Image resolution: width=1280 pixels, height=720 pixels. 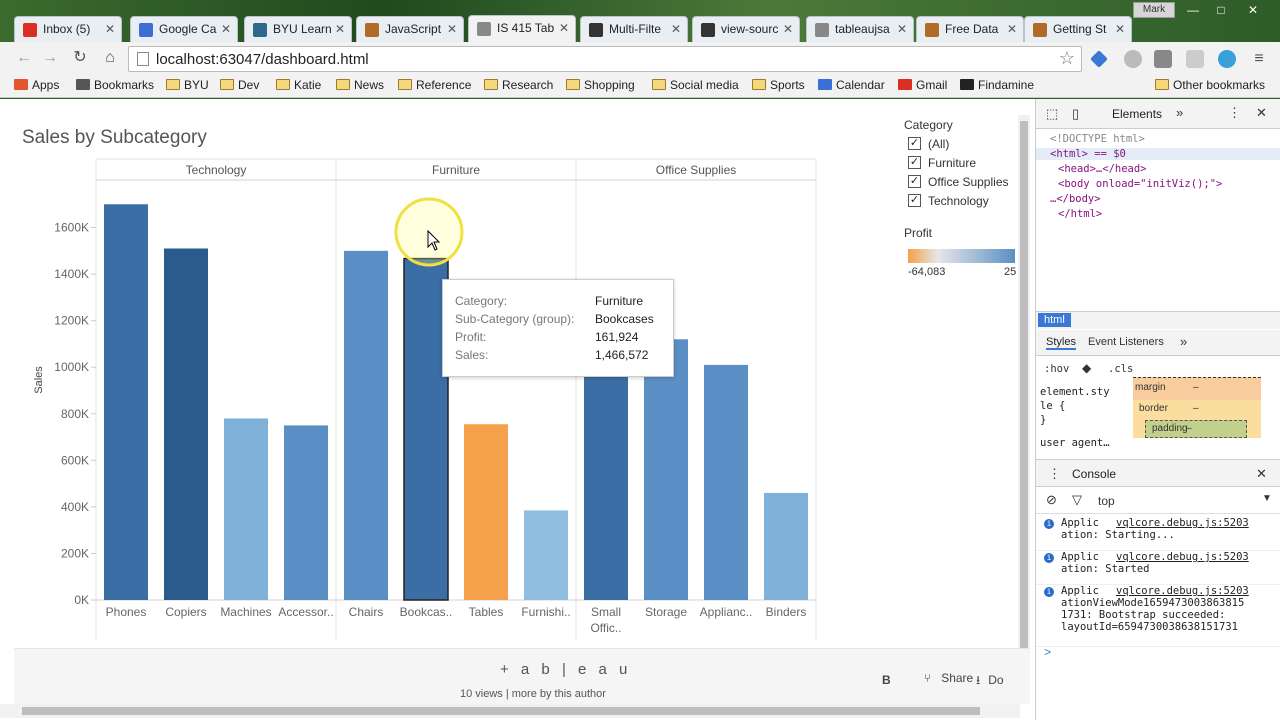 What do you see at coordinates (1094, 474) in the screenshot?
I see `console-tab: Console` at bounding box center [1094, 474].